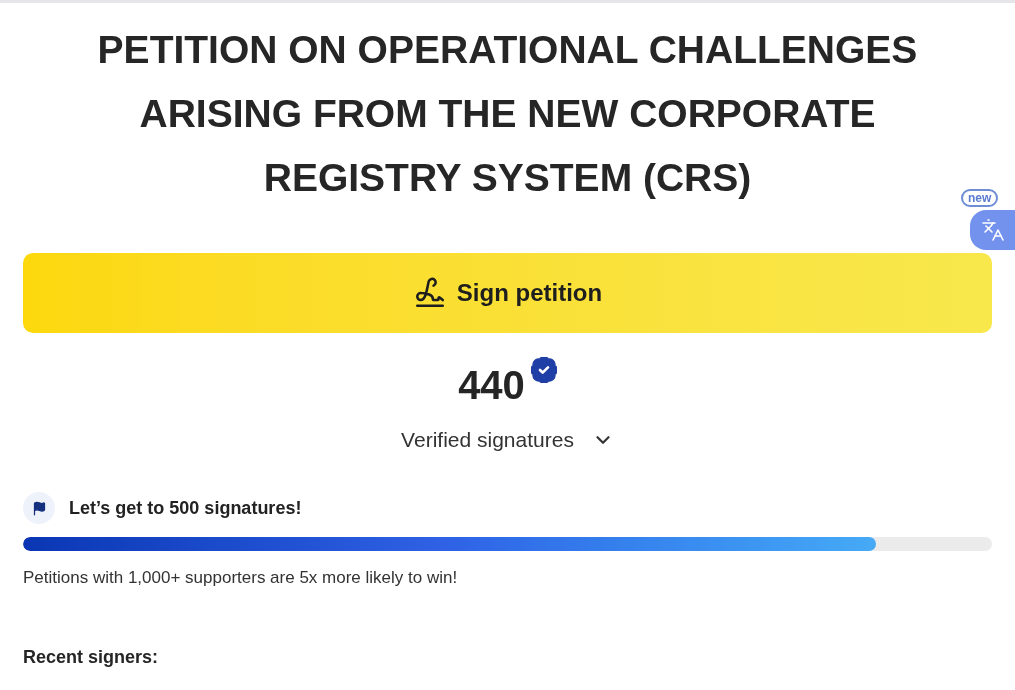 This screenshot has height=690, width=1015. What do you see at coordinates (185, 508) in the screenshot?
I see `goal-text: Let’s get to 500 signatures!` at bounding box center [185, 508].